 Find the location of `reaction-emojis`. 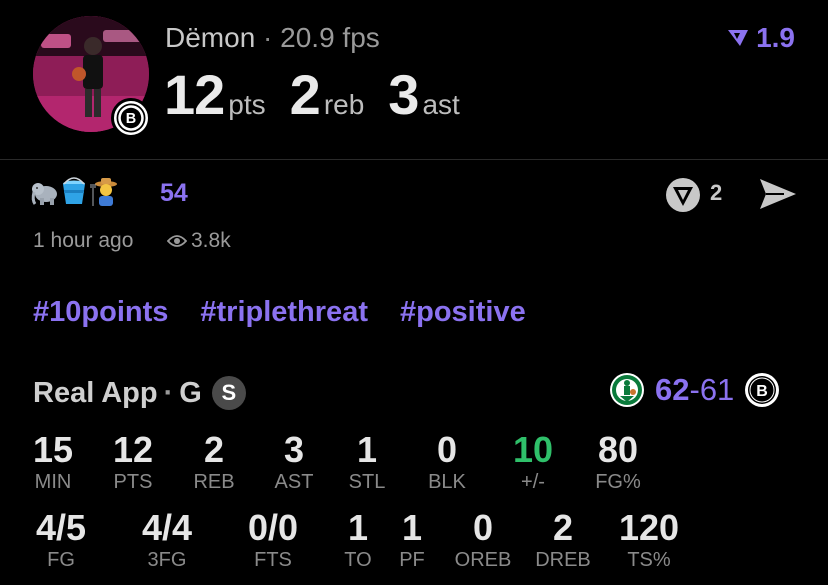

reaction-emojis is located at coordinates (74, 192).